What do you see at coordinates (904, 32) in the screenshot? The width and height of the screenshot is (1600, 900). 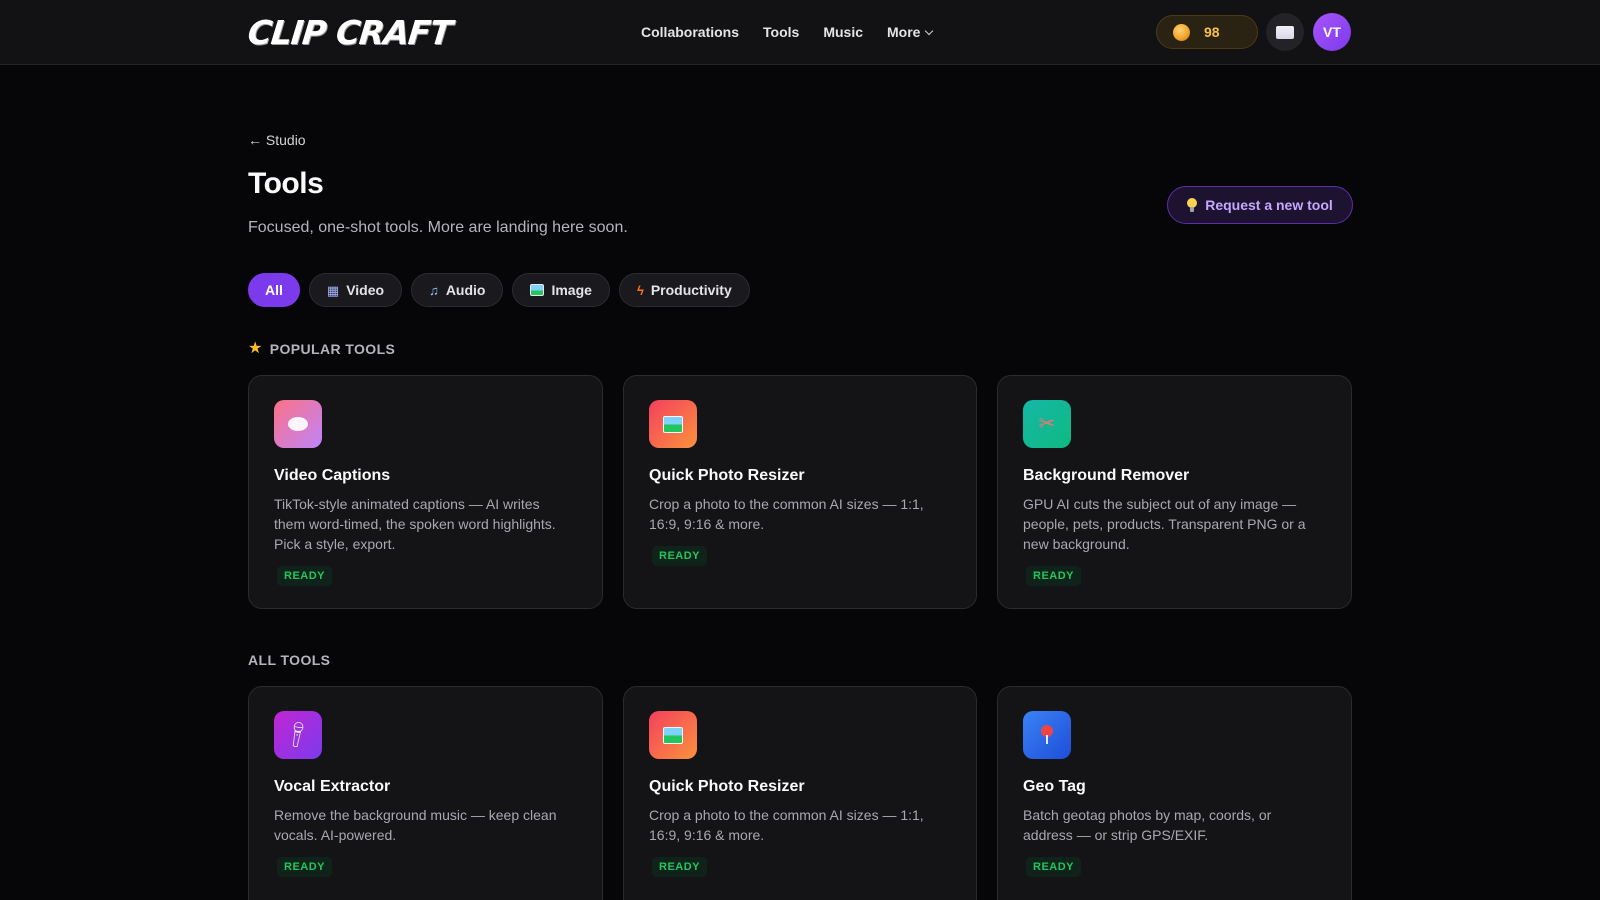 I see `nav-more-label: More` at bounding box center [904, 32].